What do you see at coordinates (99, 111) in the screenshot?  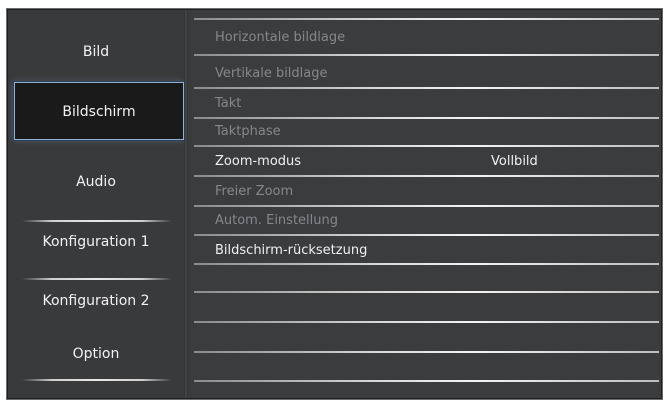 I see `sidebar-item-bildschirm: Bildschirm` at bounding box center [99, 111].